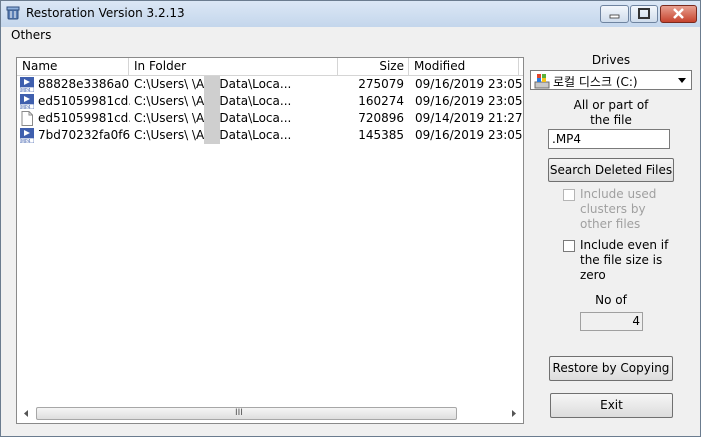 The image size is (701, 437). Describe the element at coordinates (611, 368) in the screenshot. I see `restore-by-copying-button: Restore by Copying` at that location.